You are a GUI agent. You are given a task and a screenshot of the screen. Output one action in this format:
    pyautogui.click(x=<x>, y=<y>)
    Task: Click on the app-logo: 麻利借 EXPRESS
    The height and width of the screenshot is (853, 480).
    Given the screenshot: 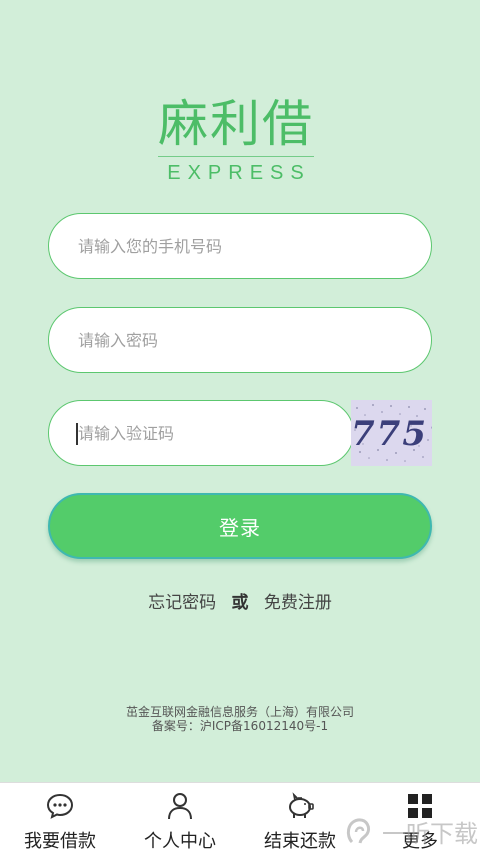 What is the action you would take?
    pyautogui.click(x=236, y=139)
    